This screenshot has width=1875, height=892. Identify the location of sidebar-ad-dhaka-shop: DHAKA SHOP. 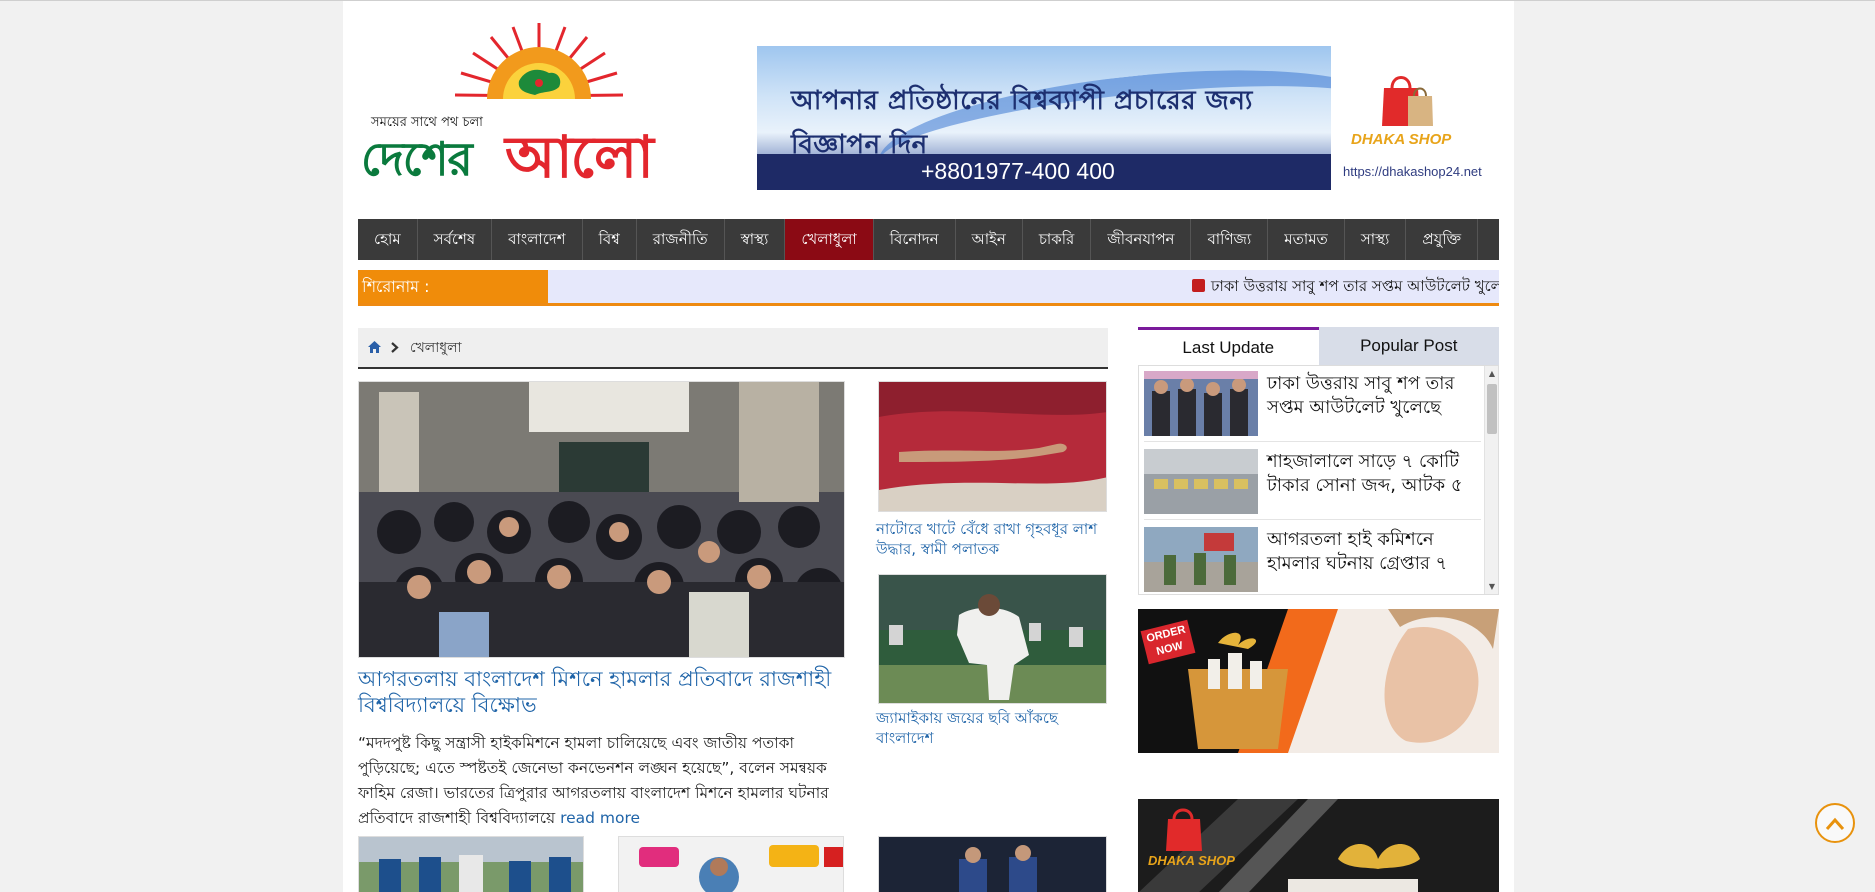
(1318, 845).